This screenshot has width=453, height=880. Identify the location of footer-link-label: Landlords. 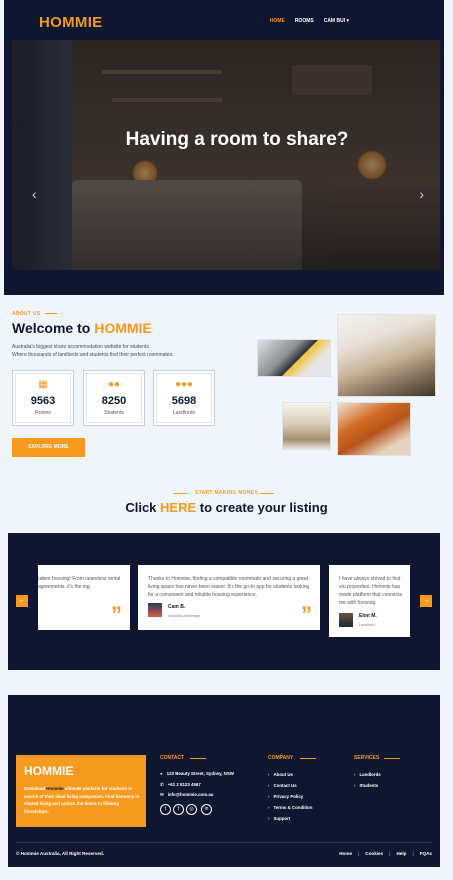
(370, 774).